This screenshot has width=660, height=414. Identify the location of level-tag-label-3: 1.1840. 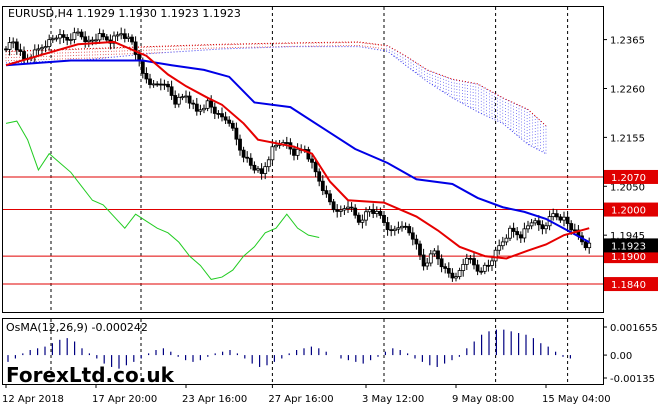
(628, 285).